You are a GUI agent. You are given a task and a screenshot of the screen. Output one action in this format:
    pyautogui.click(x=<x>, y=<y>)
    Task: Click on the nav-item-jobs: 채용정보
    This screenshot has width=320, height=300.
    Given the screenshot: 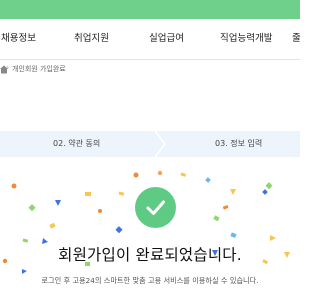 What is the action you would take?
    pyautogui.click(x=18, y=39)
    